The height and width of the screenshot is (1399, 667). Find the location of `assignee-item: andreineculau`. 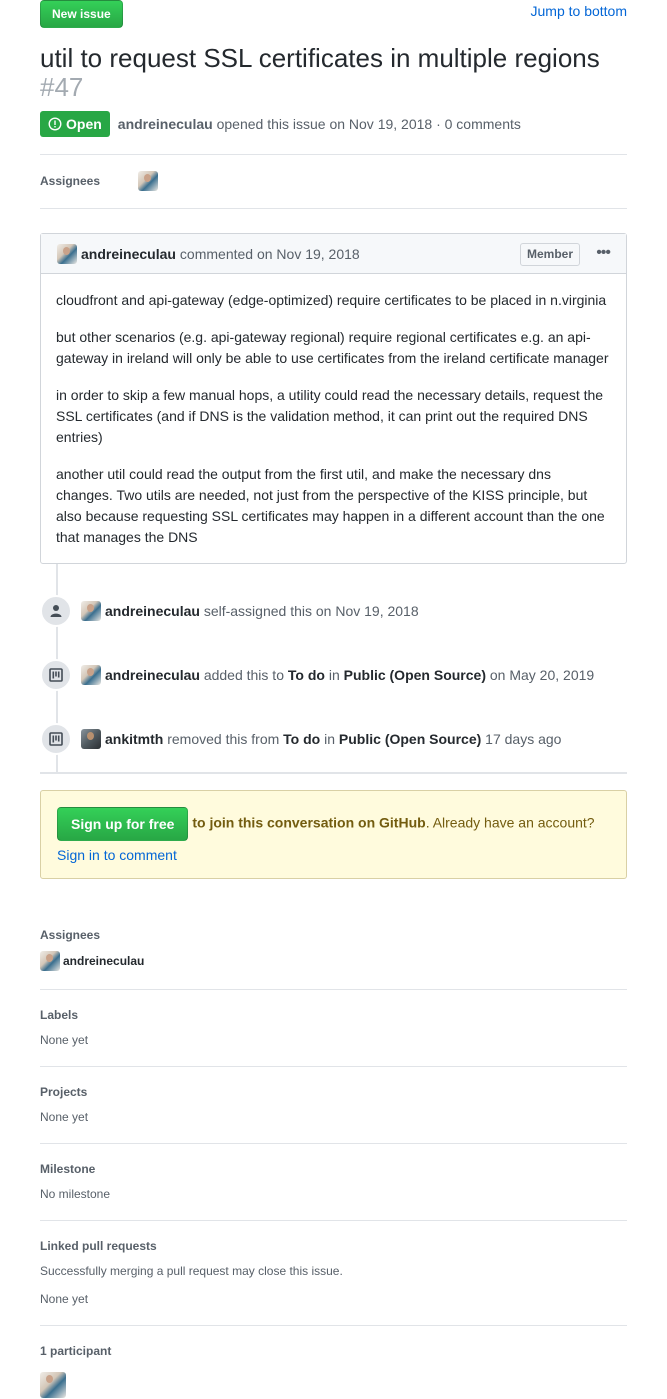

assignee-item: andreineculau is located at coordinates (333, 961).